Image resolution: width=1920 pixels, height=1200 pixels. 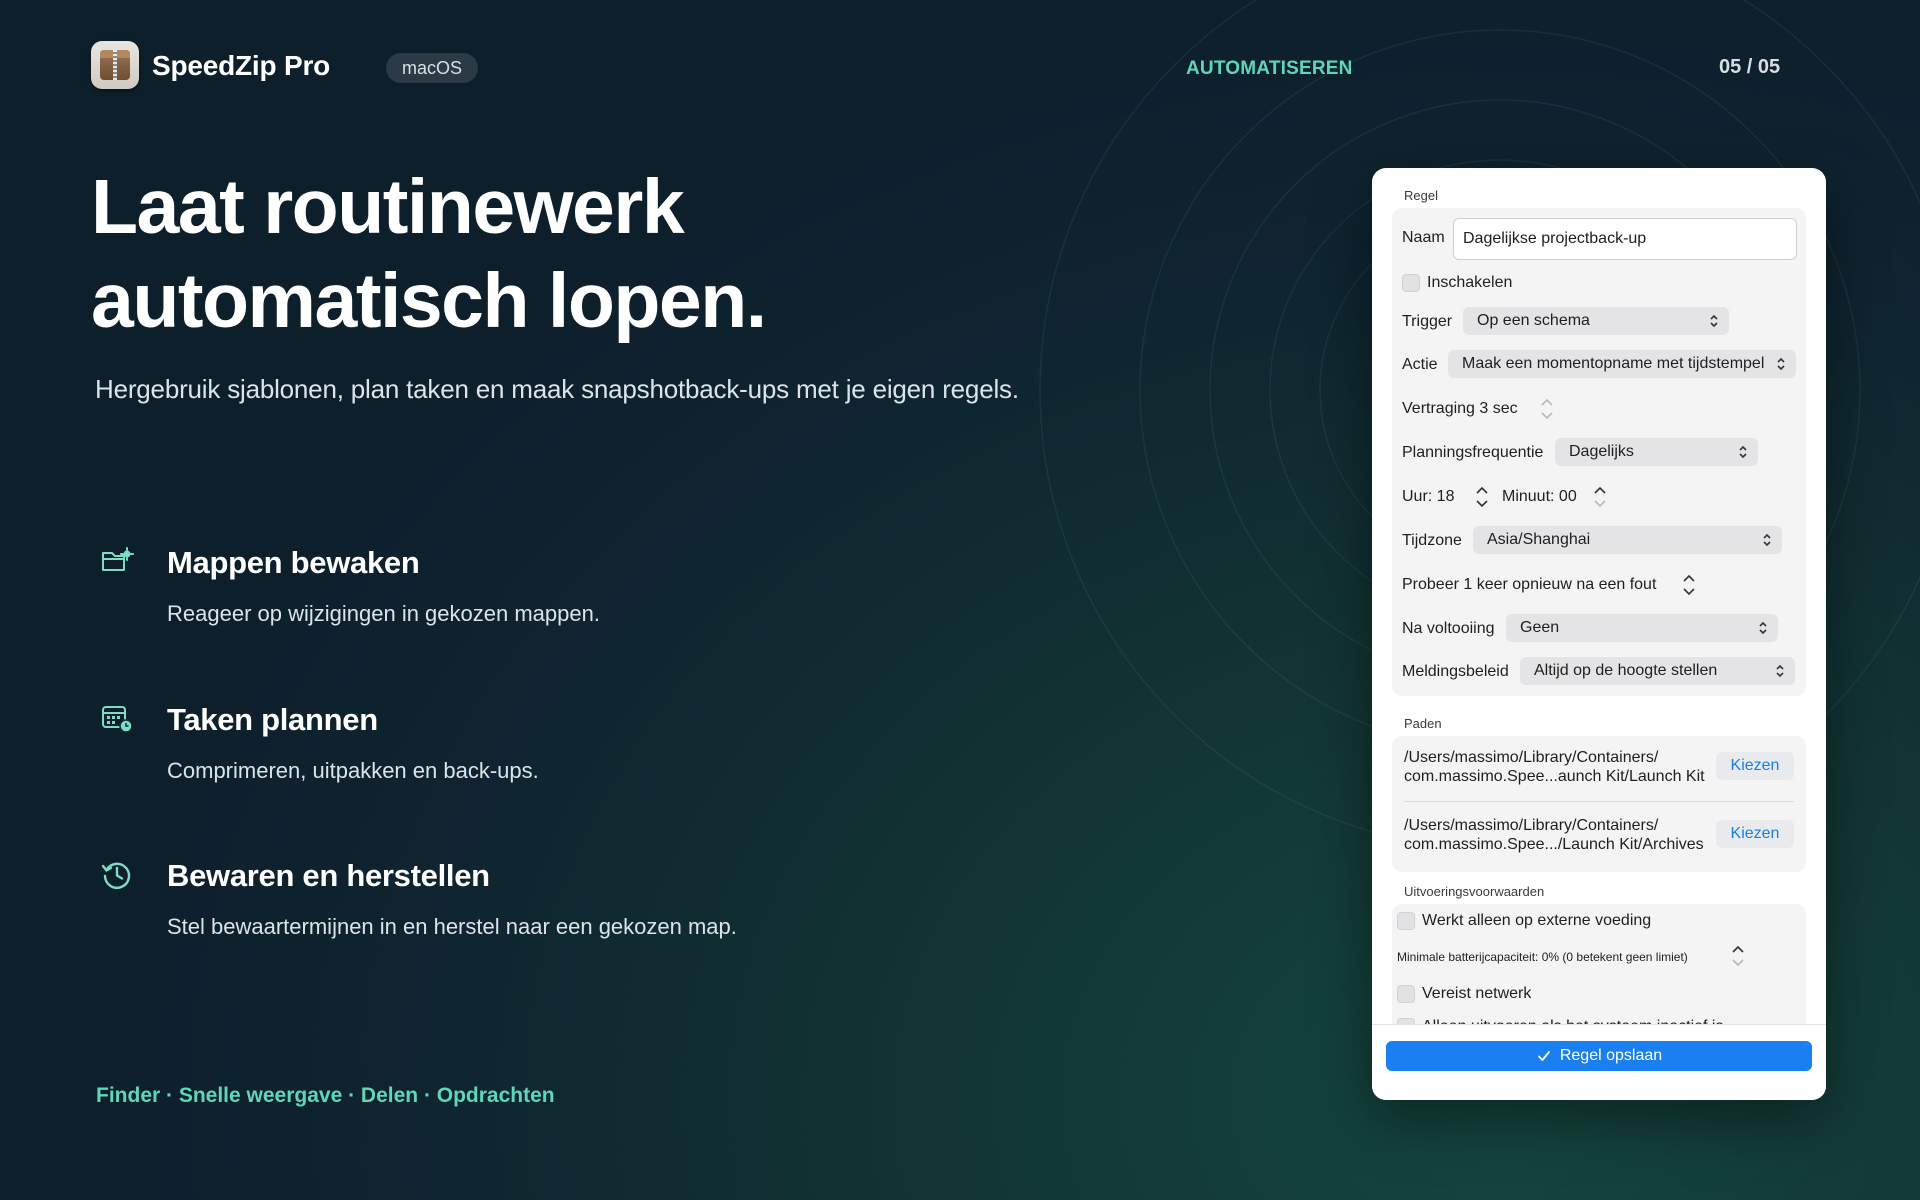 What do you see at coordinates (1474, 891) in the screenshot?
I see `group-label-conditions: Uitvoeringsvoorwaarden` at bounding box center [1474, 891].